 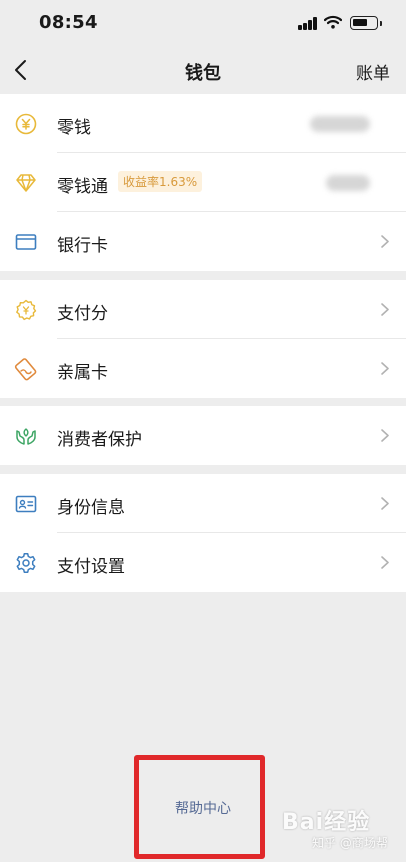 I want to click on wallet-group-settings: 身份信息 支付设置, so click(x=203, y=533).